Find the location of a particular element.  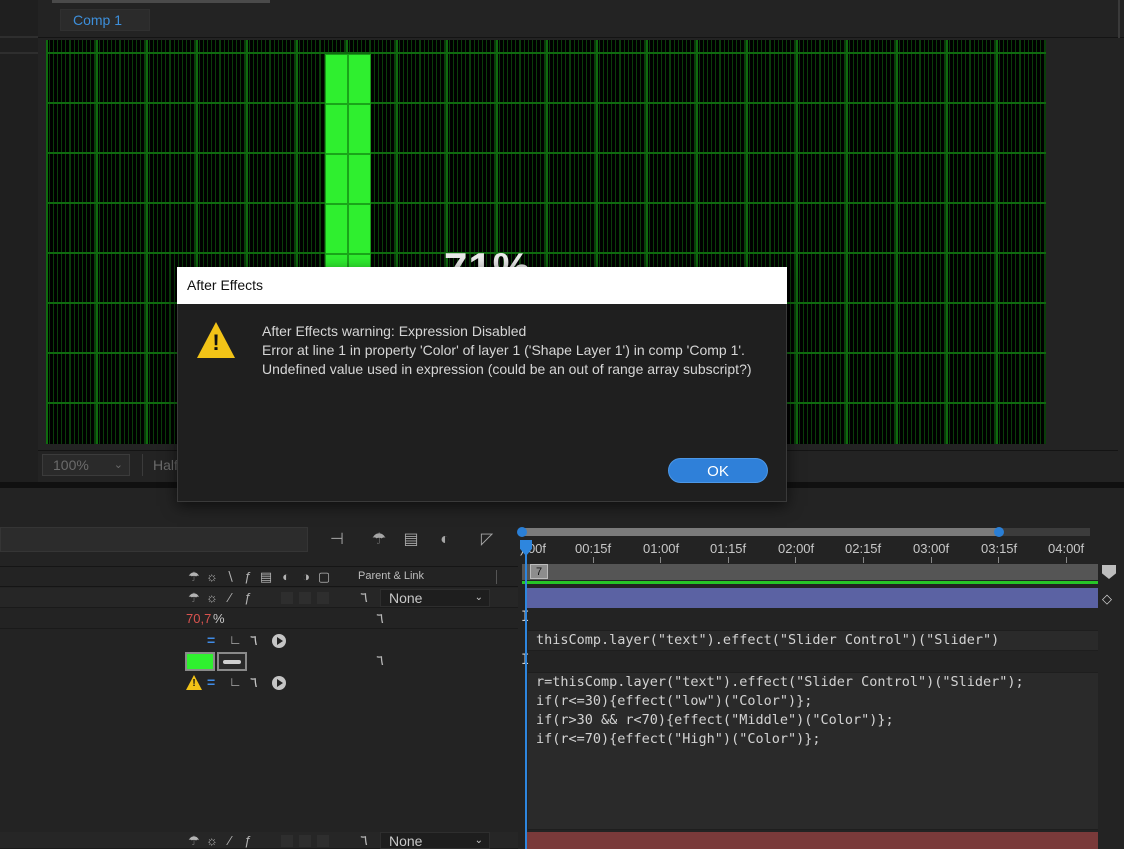

zoom-dropdown: 100% ⌄ is located at coordinates (86, 465).